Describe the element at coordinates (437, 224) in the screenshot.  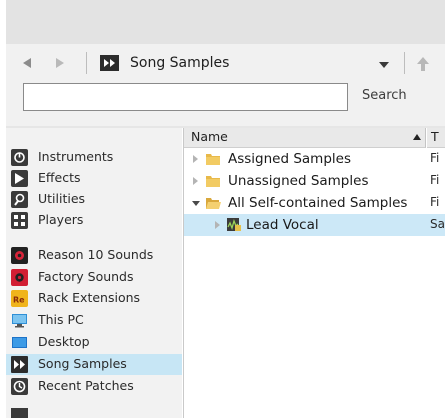
I see `list-item-type: Sa` at that location.